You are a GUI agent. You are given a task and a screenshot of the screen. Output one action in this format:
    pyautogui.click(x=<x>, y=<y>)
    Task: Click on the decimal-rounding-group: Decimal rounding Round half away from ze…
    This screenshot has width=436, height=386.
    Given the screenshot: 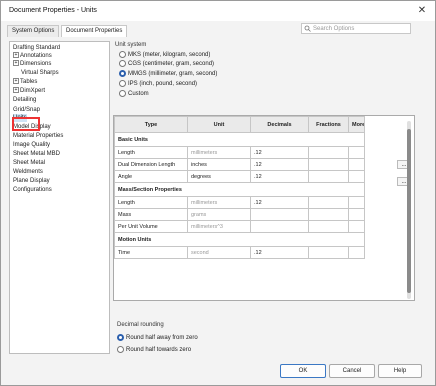 What is the action you would take?
    pyautogui.click(x=263, y=339)
    